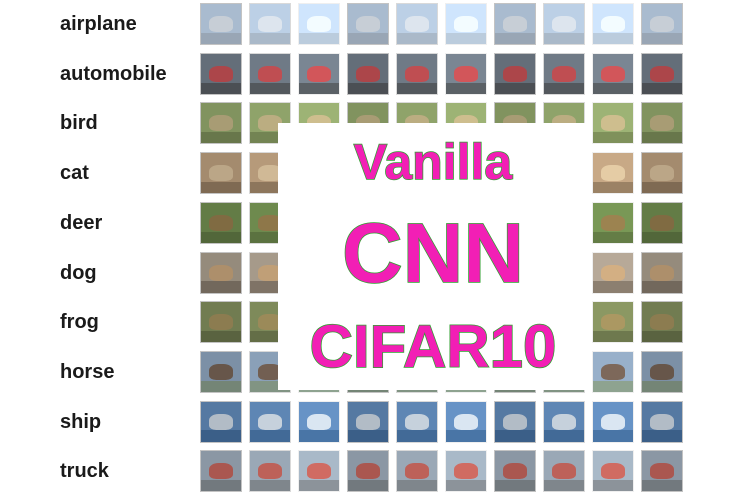 The image size is (750, 500). Describe the element at coordinates (79, 123) in the screenshot. I see `class-label-bird: bird` at that location.